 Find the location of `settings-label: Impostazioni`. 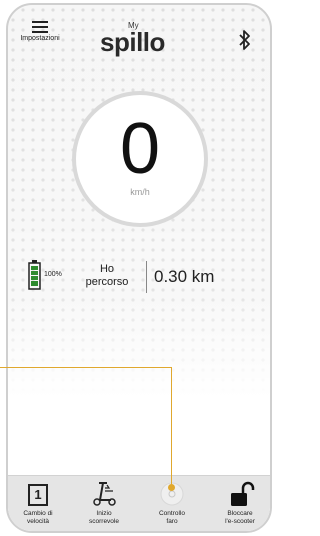

settings-label: Impostazioni is located at coordinates (40, 38).